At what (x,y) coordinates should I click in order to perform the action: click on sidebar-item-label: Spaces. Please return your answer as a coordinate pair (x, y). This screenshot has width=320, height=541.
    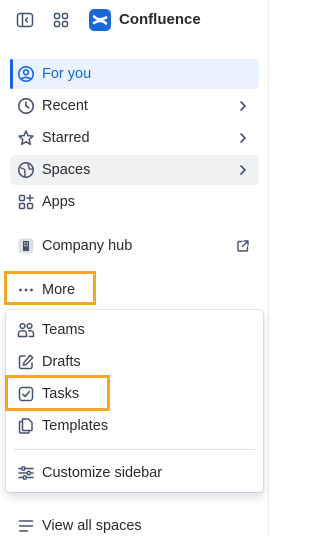
    Looking at the image, I should click on (66, 170).